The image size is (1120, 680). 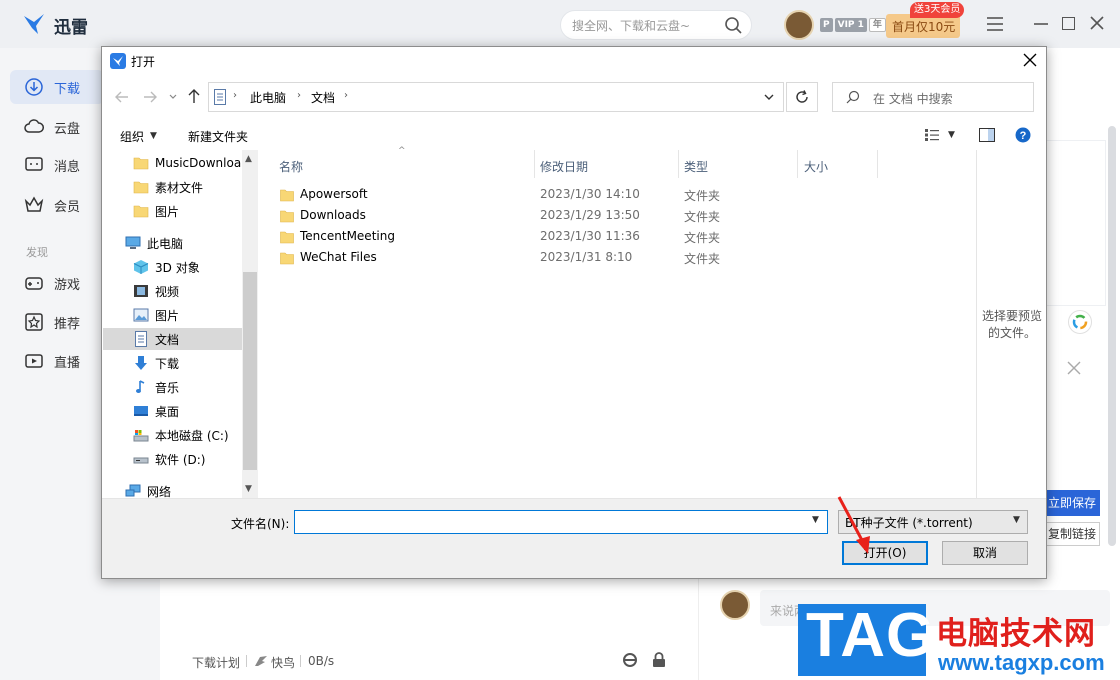 I want to click on tree-item-label: 视频, so click(x=167, y=291).